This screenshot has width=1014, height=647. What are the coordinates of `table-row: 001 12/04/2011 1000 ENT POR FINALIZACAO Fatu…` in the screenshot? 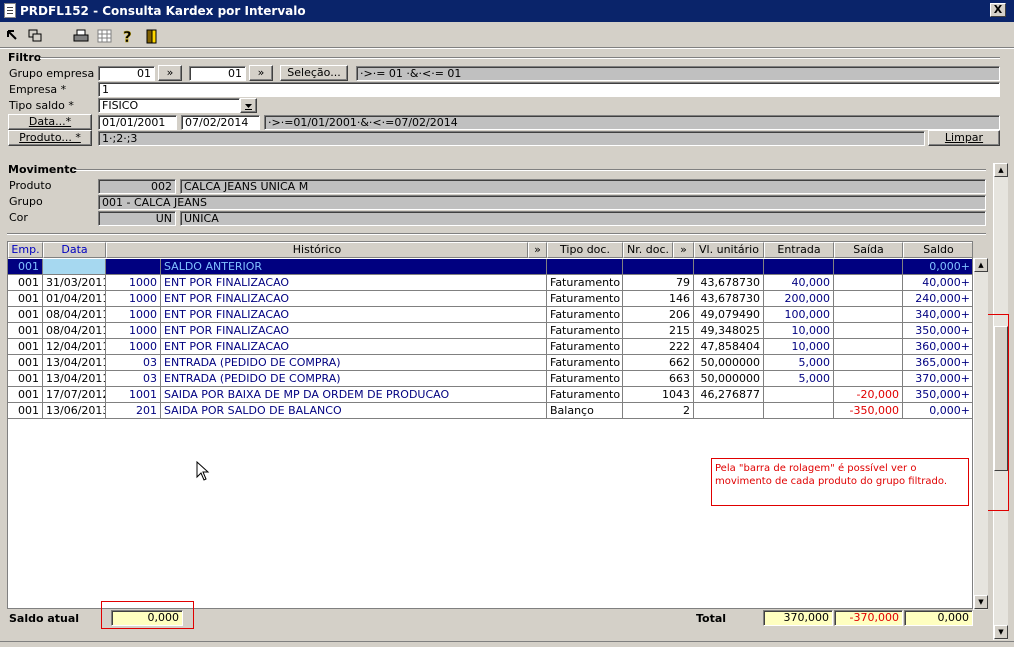 It's located at (490, 347).